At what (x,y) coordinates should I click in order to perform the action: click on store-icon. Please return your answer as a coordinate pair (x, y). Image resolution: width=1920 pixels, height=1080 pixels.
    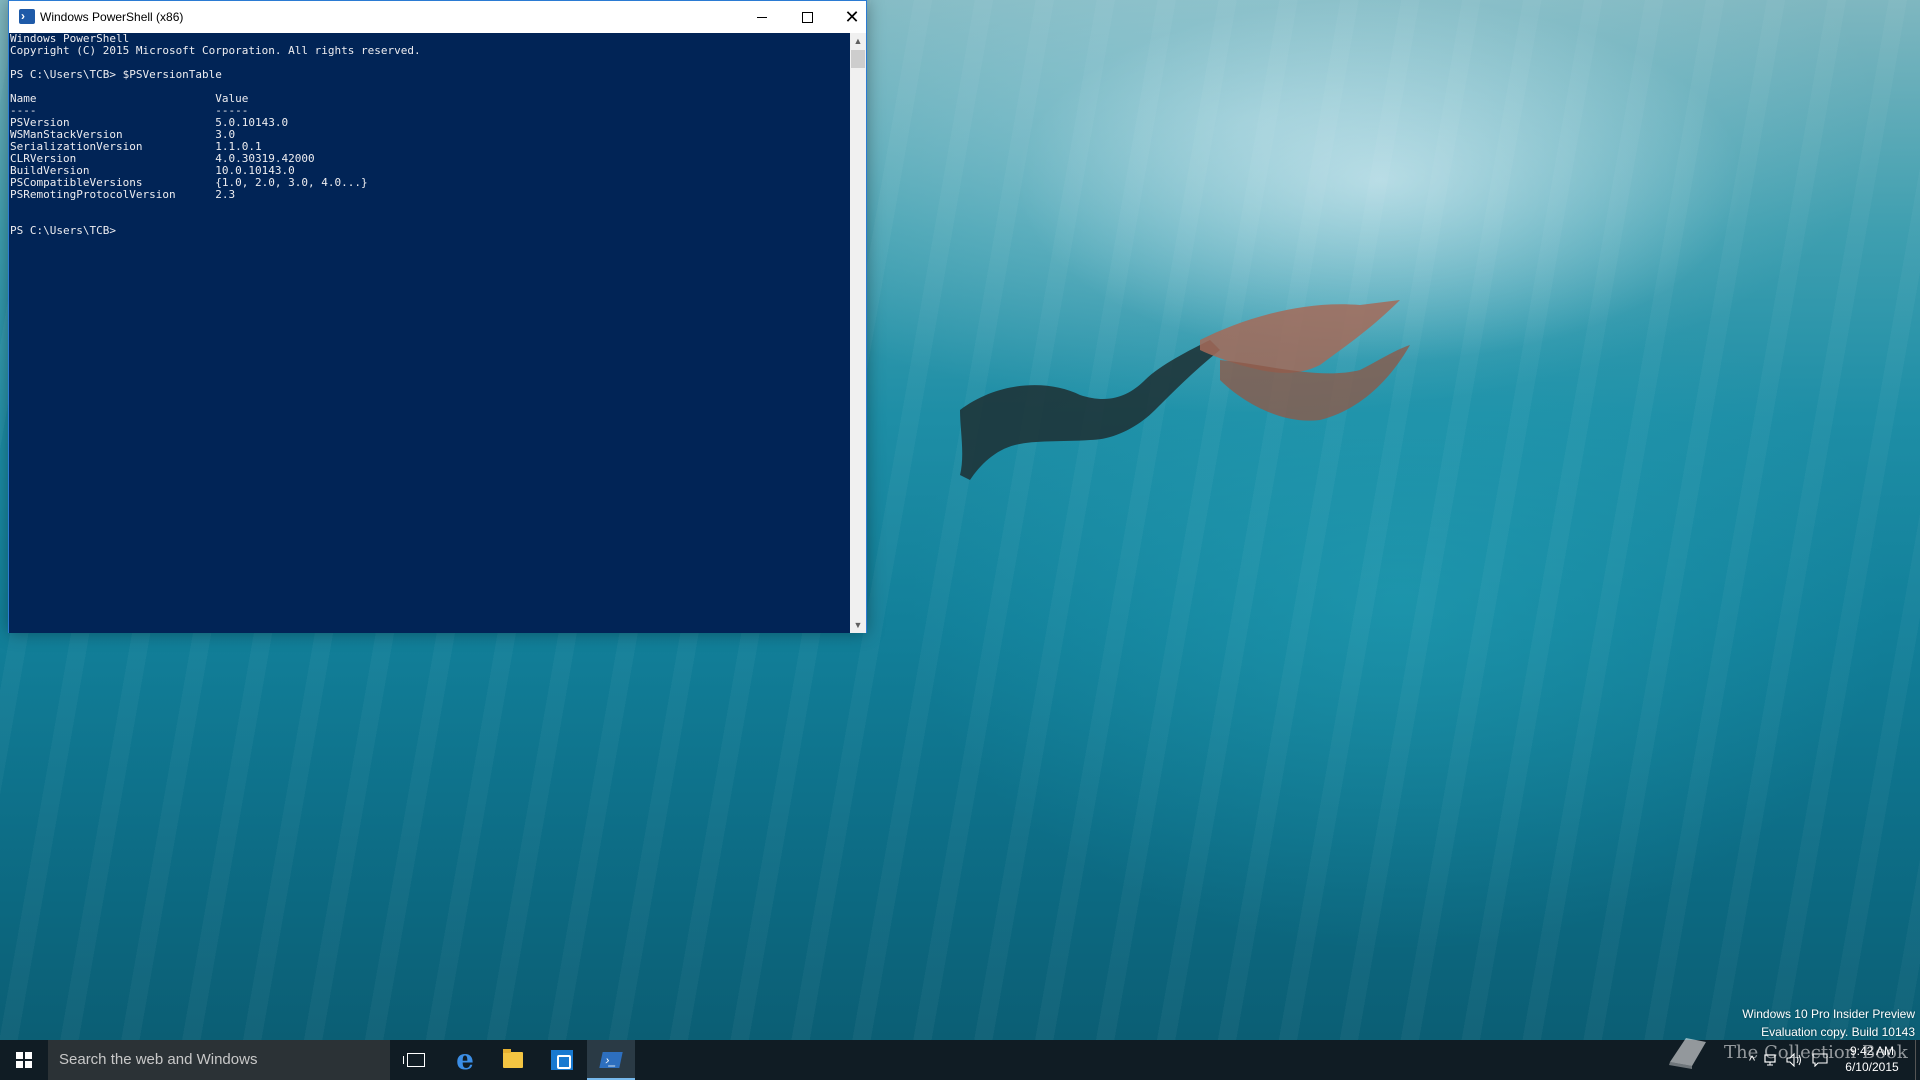
    Looking at the image, I should click on (562, 1060).